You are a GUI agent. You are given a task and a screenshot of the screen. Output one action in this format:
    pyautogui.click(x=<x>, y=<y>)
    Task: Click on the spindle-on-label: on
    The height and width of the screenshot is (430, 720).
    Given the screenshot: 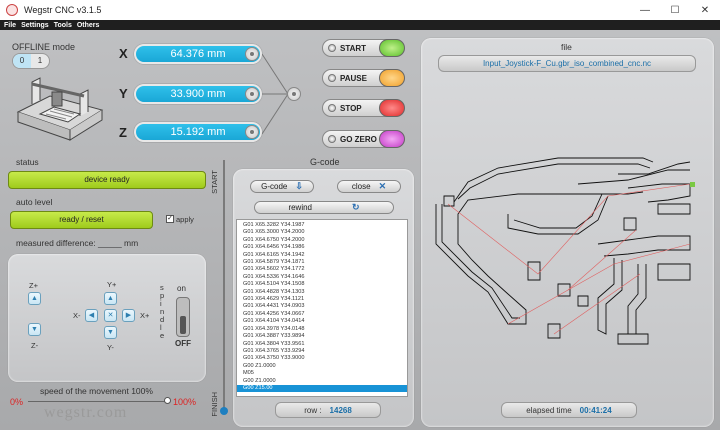 What is the action you would take?
    pyautogui.click(x=181, y=288)
    